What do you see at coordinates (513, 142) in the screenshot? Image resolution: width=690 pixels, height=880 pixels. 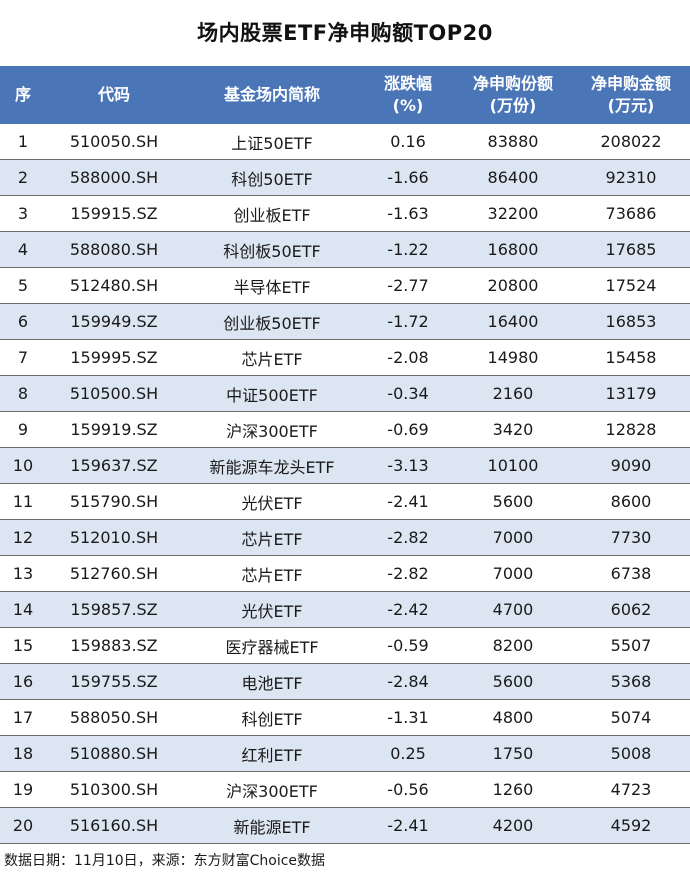 I see `cell-shares: 83880` at bounding box center [513, 142].